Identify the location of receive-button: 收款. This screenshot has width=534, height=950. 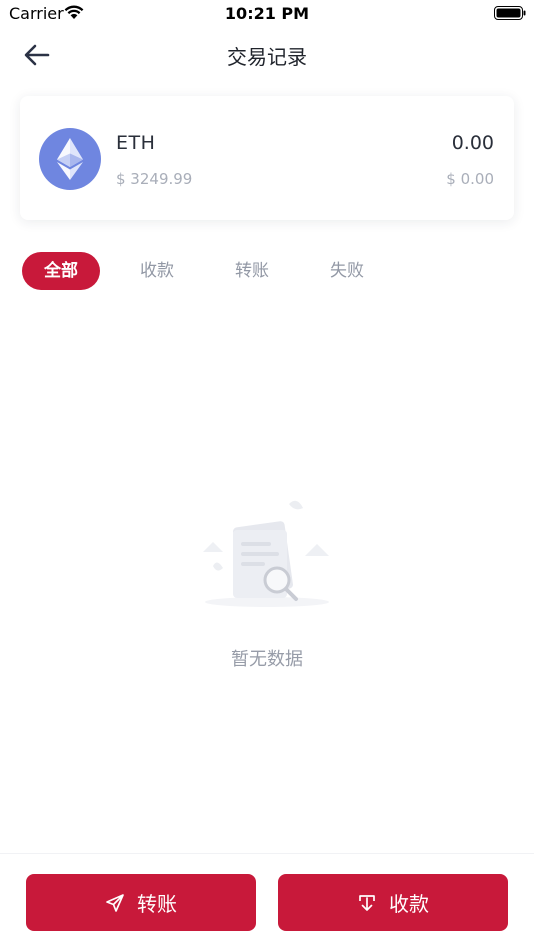
(393, 902).